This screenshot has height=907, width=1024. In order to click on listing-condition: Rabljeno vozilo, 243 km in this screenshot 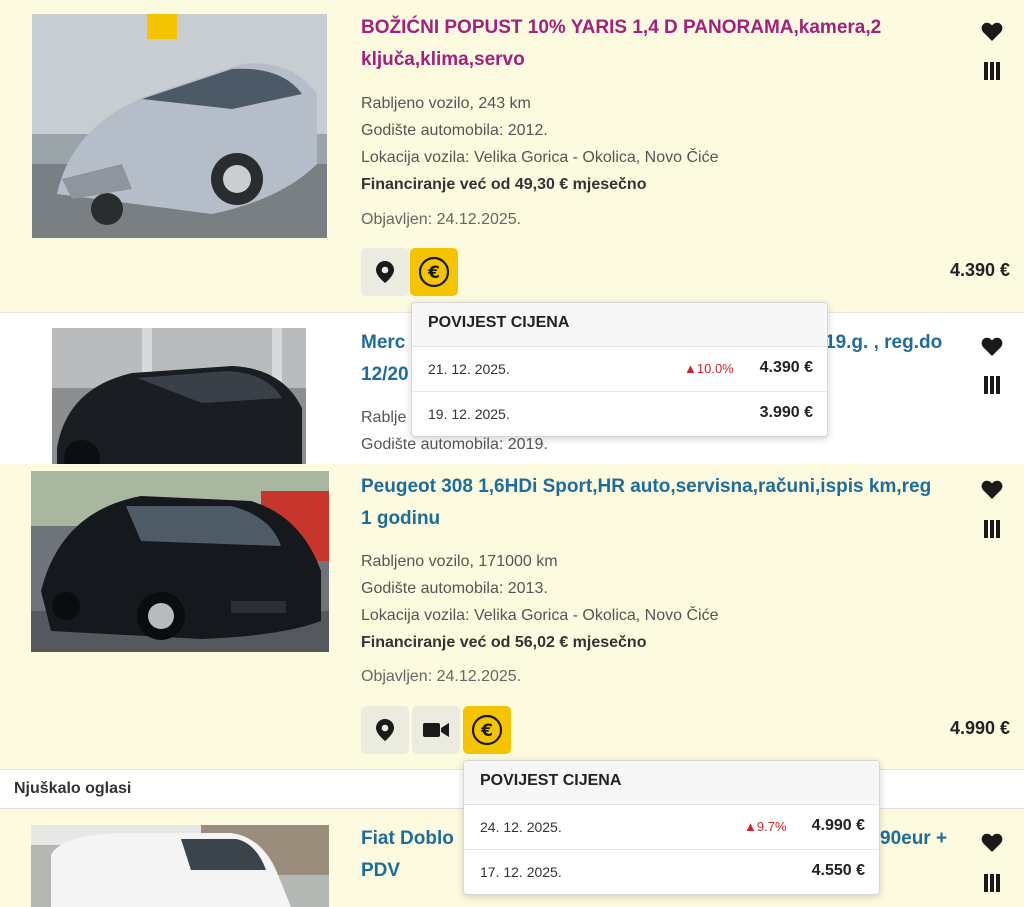, I will do `click(446, 103)`.